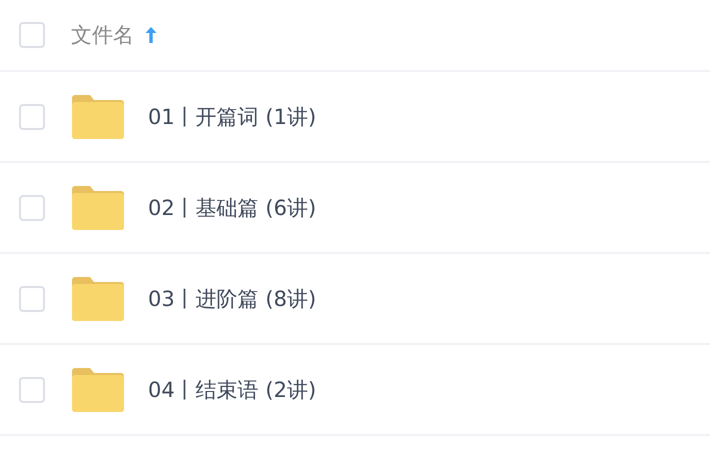  What do you see at coordinates (151, 35) in the screenshot?
I see `sort-up-icon` at bounding box center [151, 35].